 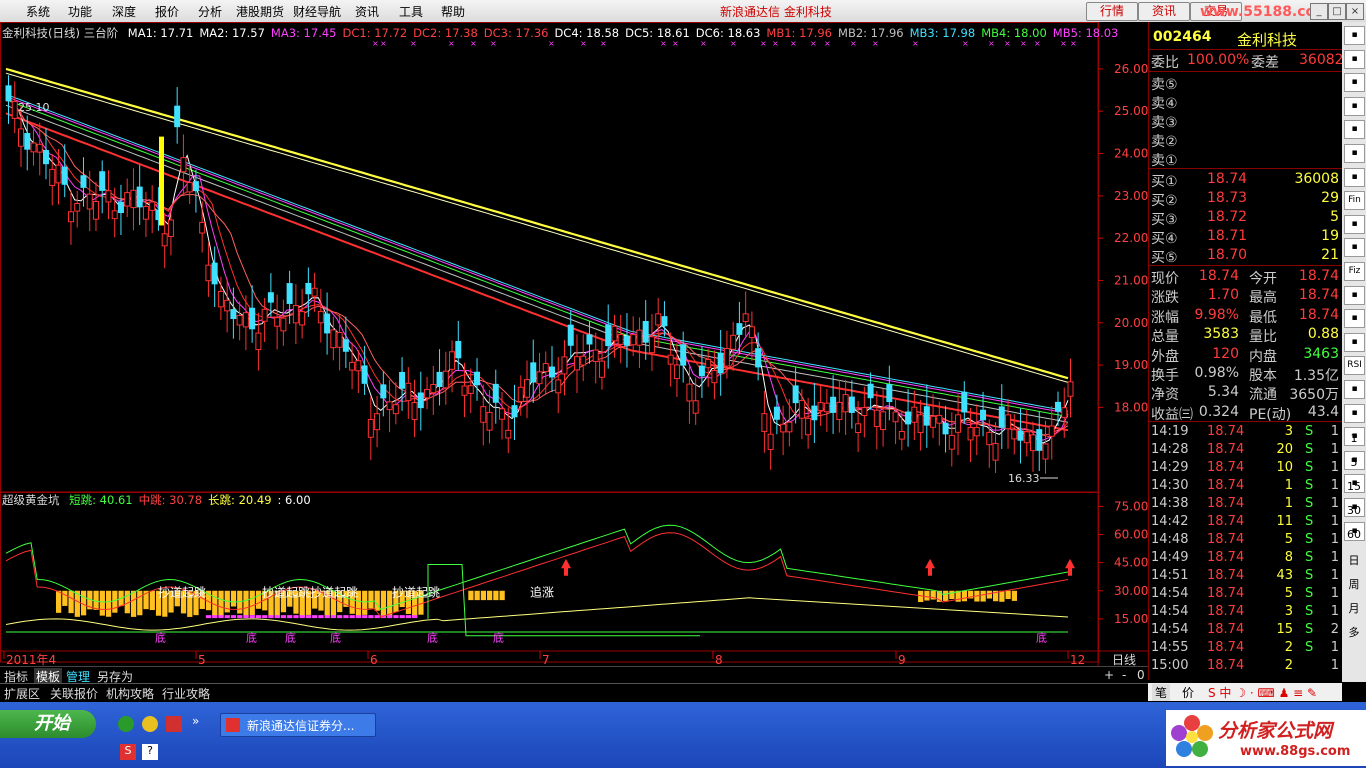 I want to click on period-button: 15, so click(x=1354, y=486).